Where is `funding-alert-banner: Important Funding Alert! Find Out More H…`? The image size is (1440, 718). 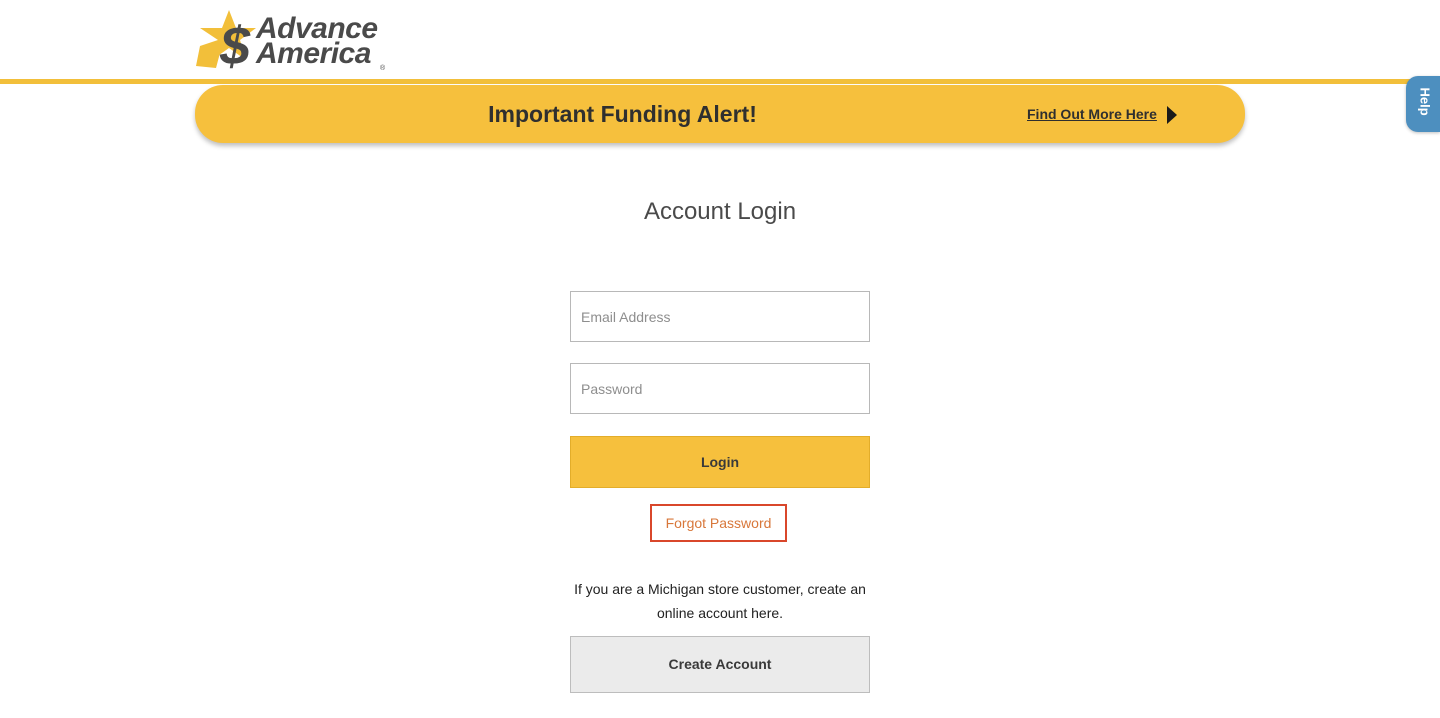 funding-alert-banner: Important Funding Alert! Find Out More H… is located at coordinates (720, 114).